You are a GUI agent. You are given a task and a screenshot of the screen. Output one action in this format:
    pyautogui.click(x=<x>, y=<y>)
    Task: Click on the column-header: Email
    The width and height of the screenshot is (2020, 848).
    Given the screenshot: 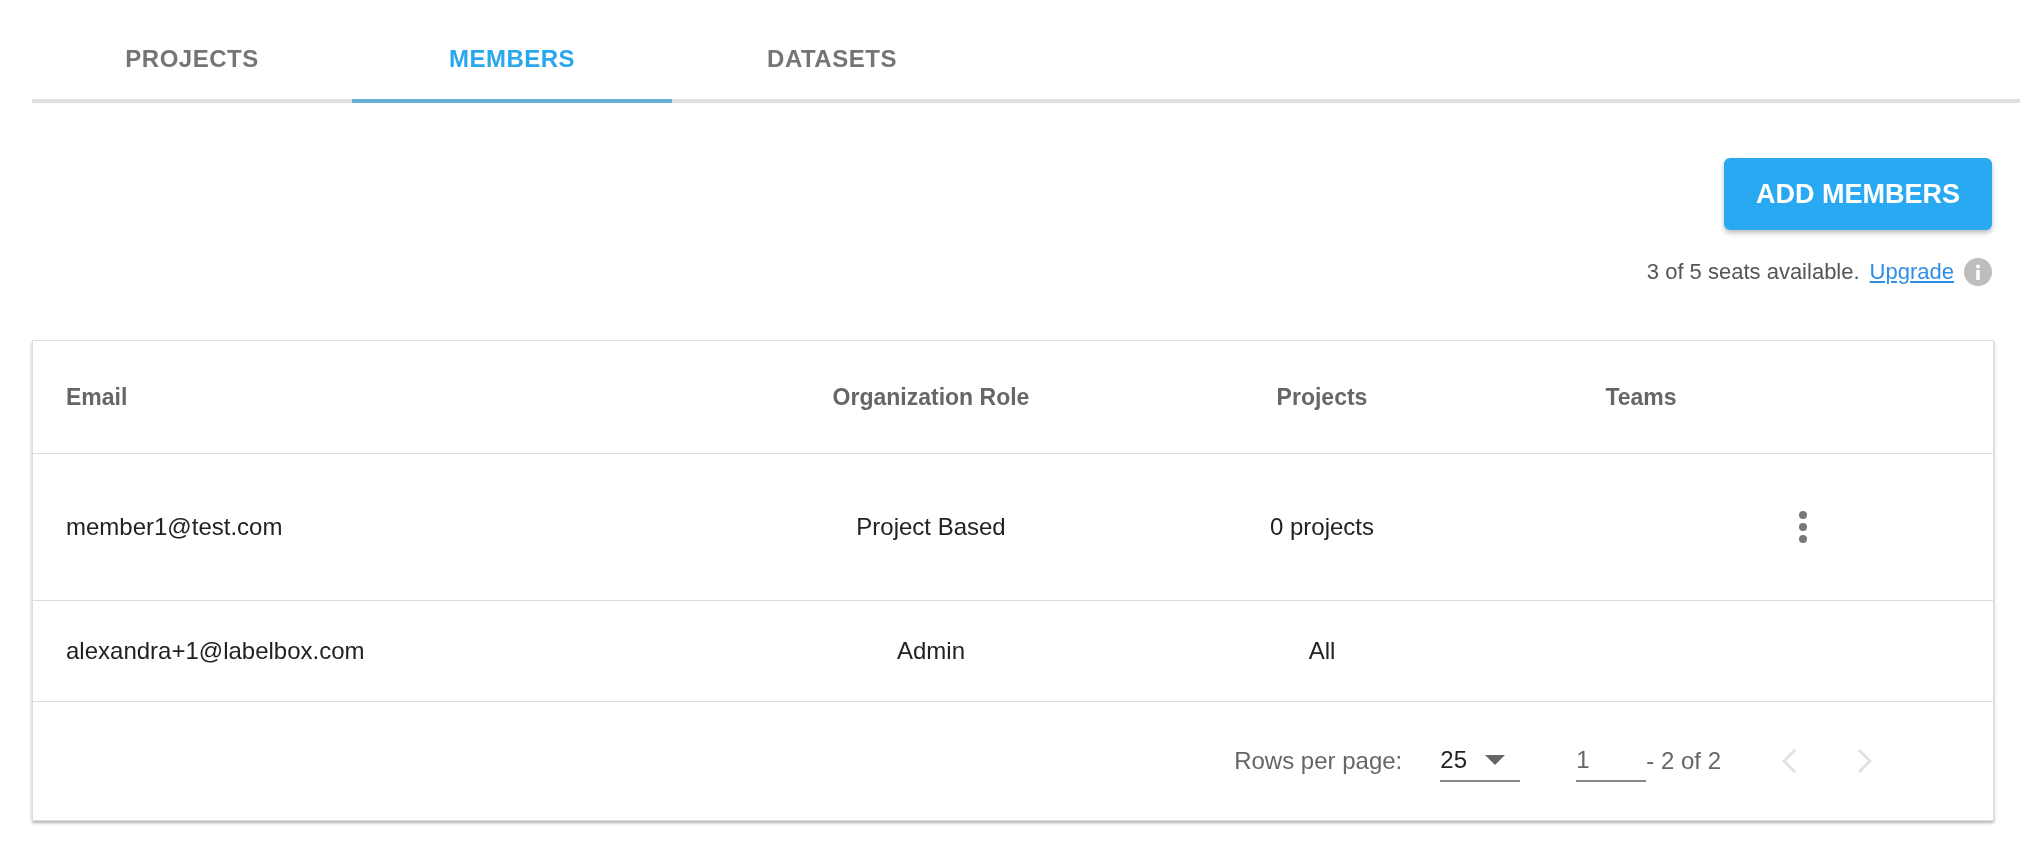 What is the action you would take?
    pyautogui.click(x=97, y=397)
    